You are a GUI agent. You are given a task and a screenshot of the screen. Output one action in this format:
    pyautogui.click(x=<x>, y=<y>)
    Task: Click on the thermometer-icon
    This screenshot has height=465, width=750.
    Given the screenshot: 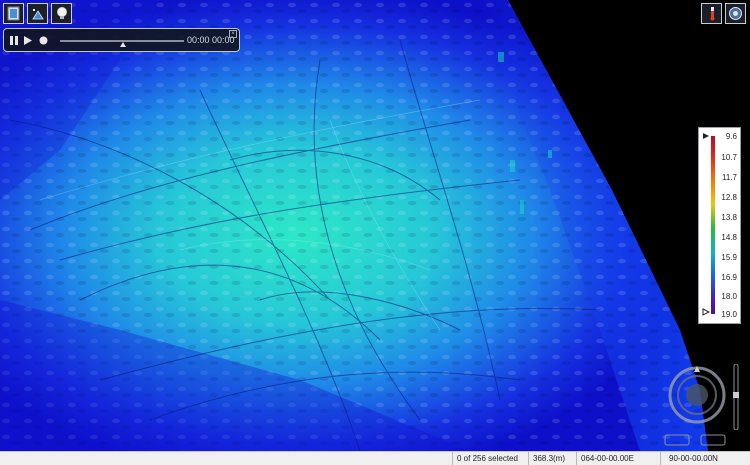 What is the action you would take?
    pyautogui.click(x=712, y=14)
    